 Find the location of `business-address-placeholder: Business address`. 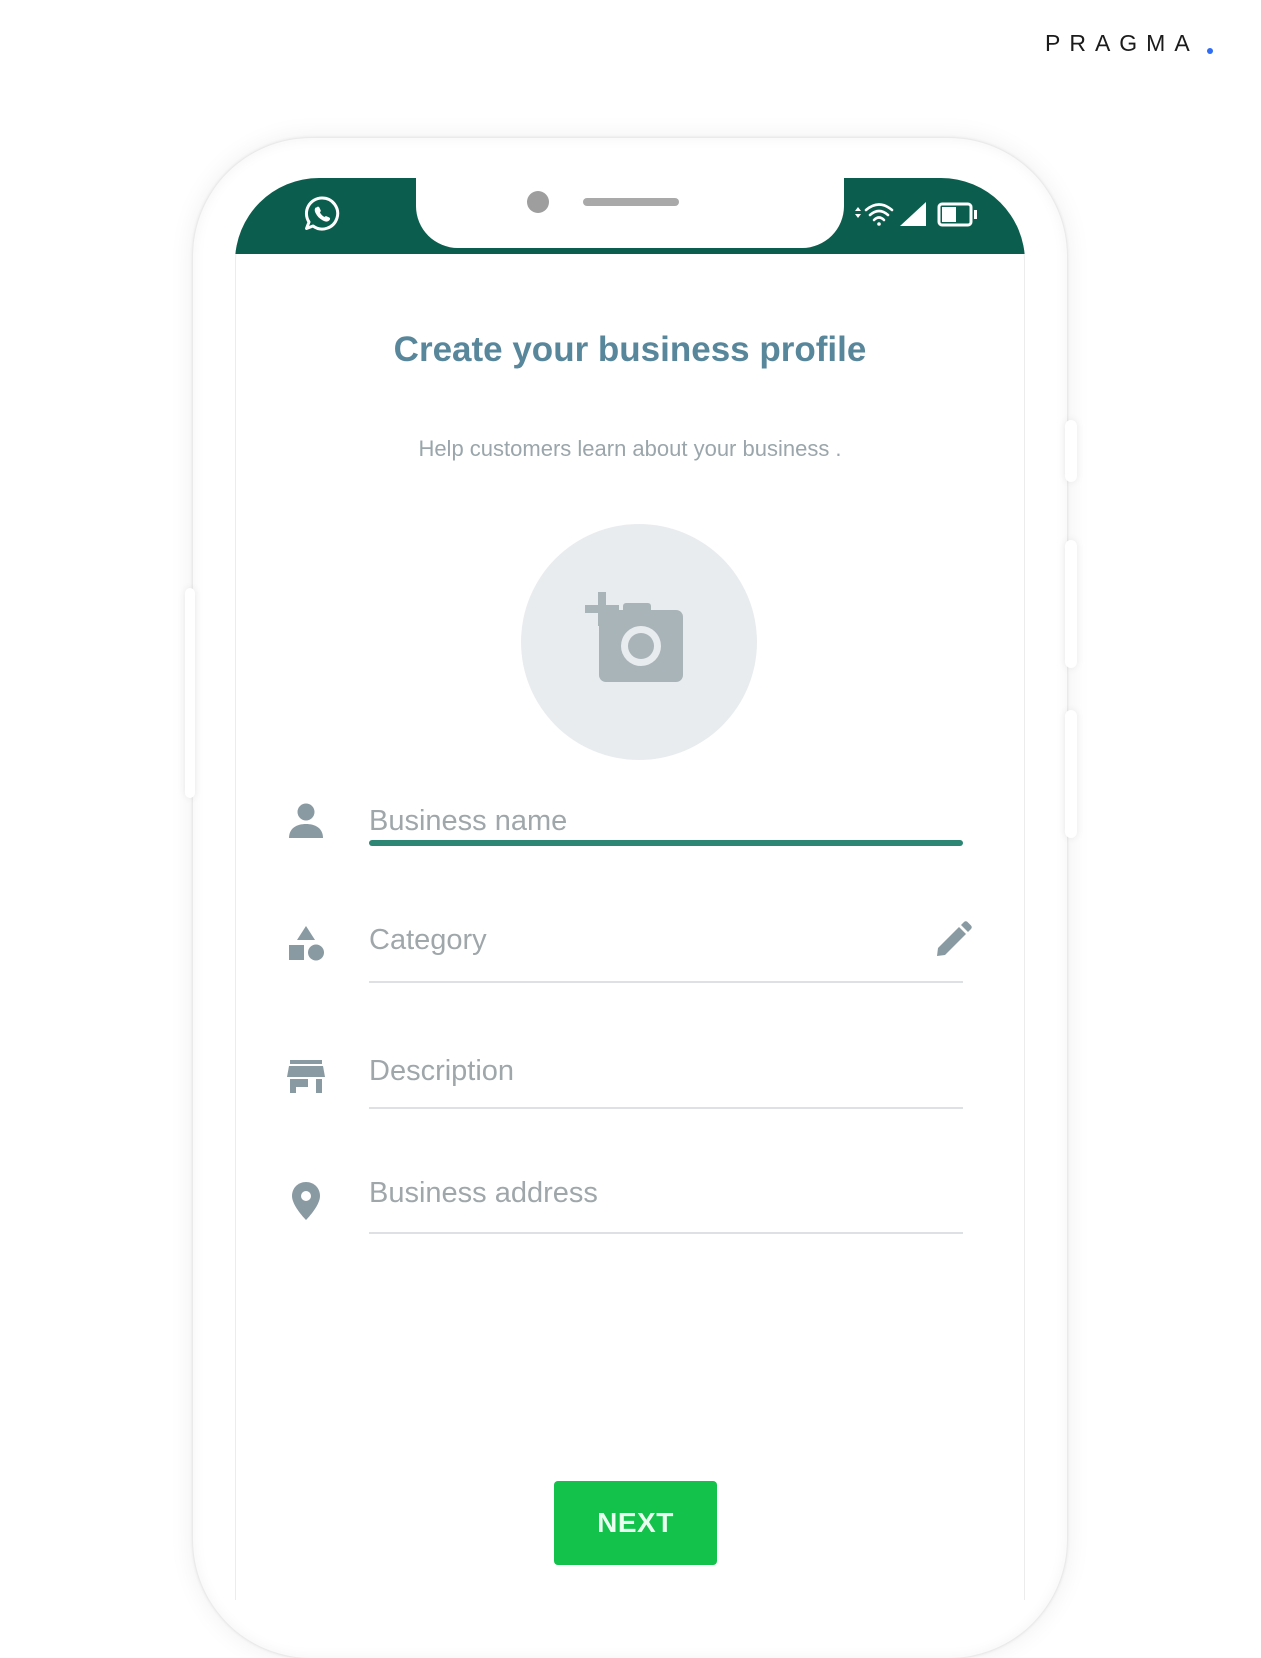

business-address-placeholder: Business address is located at coordinates (483, 1193).